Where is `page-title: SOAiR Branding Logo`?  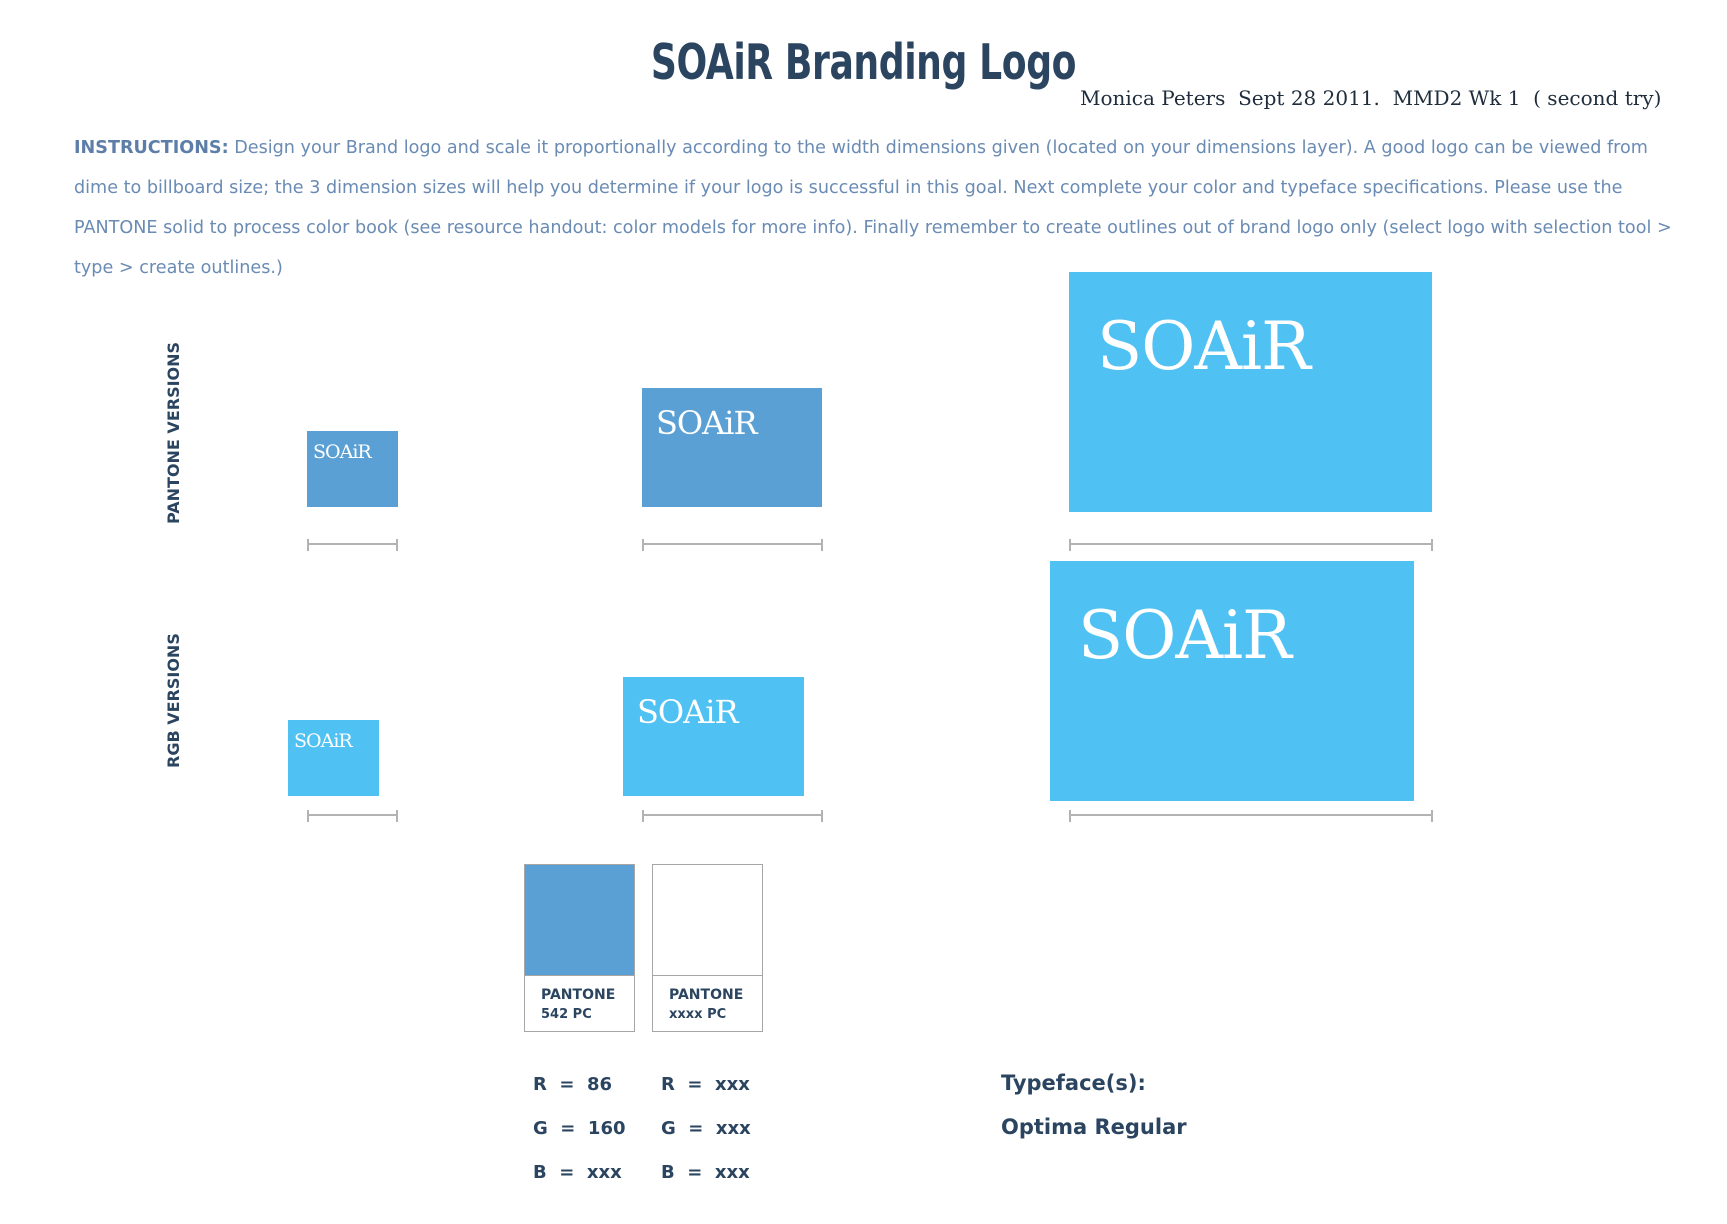 page-title: SOAiR Branding Logo is located at coordinates (863, 62).